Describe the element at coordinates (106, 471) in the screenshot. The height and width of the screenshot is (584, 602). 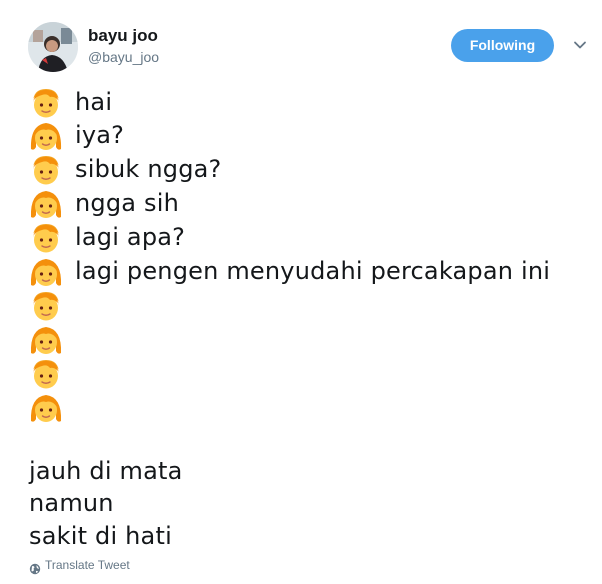
I see `verse-line: jauh di mata` at that location.